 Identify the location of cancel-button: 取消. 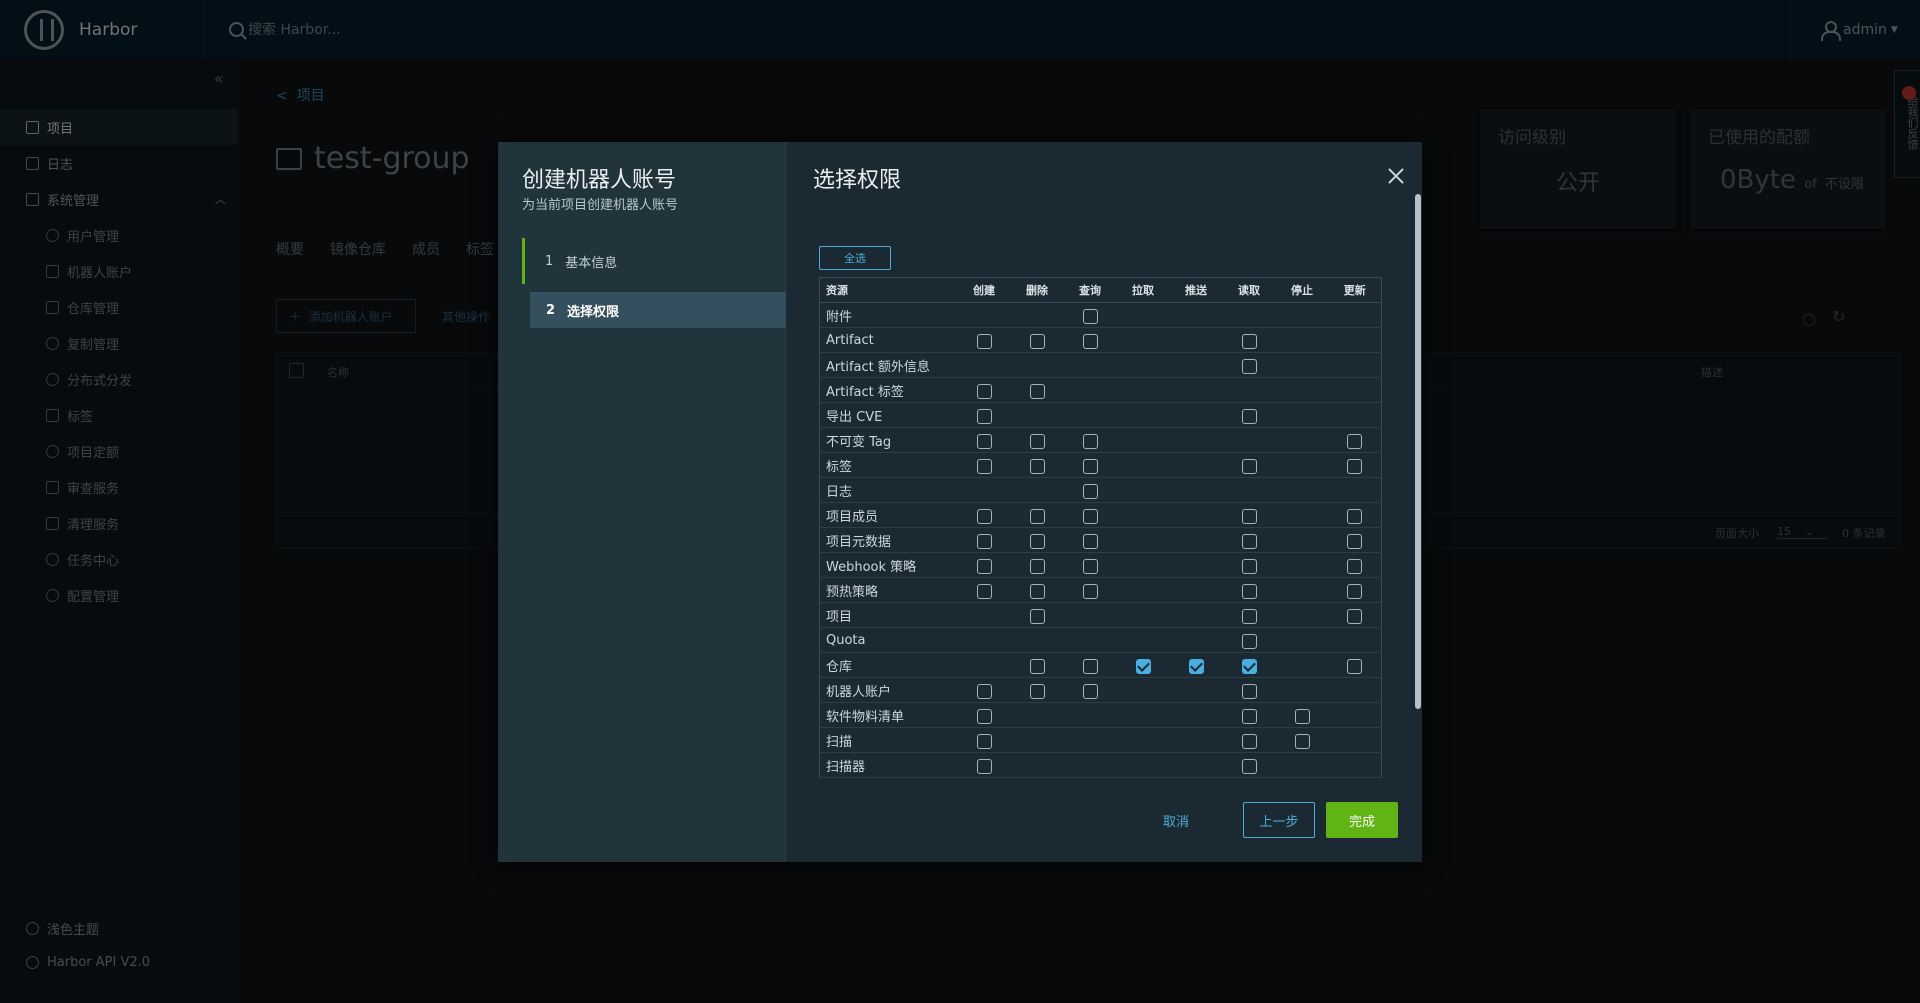
(1176, 820).